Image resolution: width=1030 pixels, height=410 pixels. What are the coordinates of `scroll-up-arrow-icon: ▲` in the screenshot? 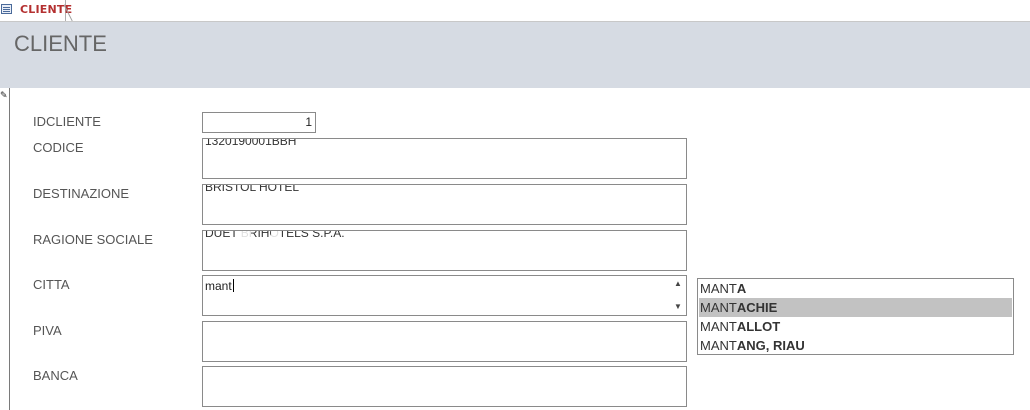 It's located at (678, 284).